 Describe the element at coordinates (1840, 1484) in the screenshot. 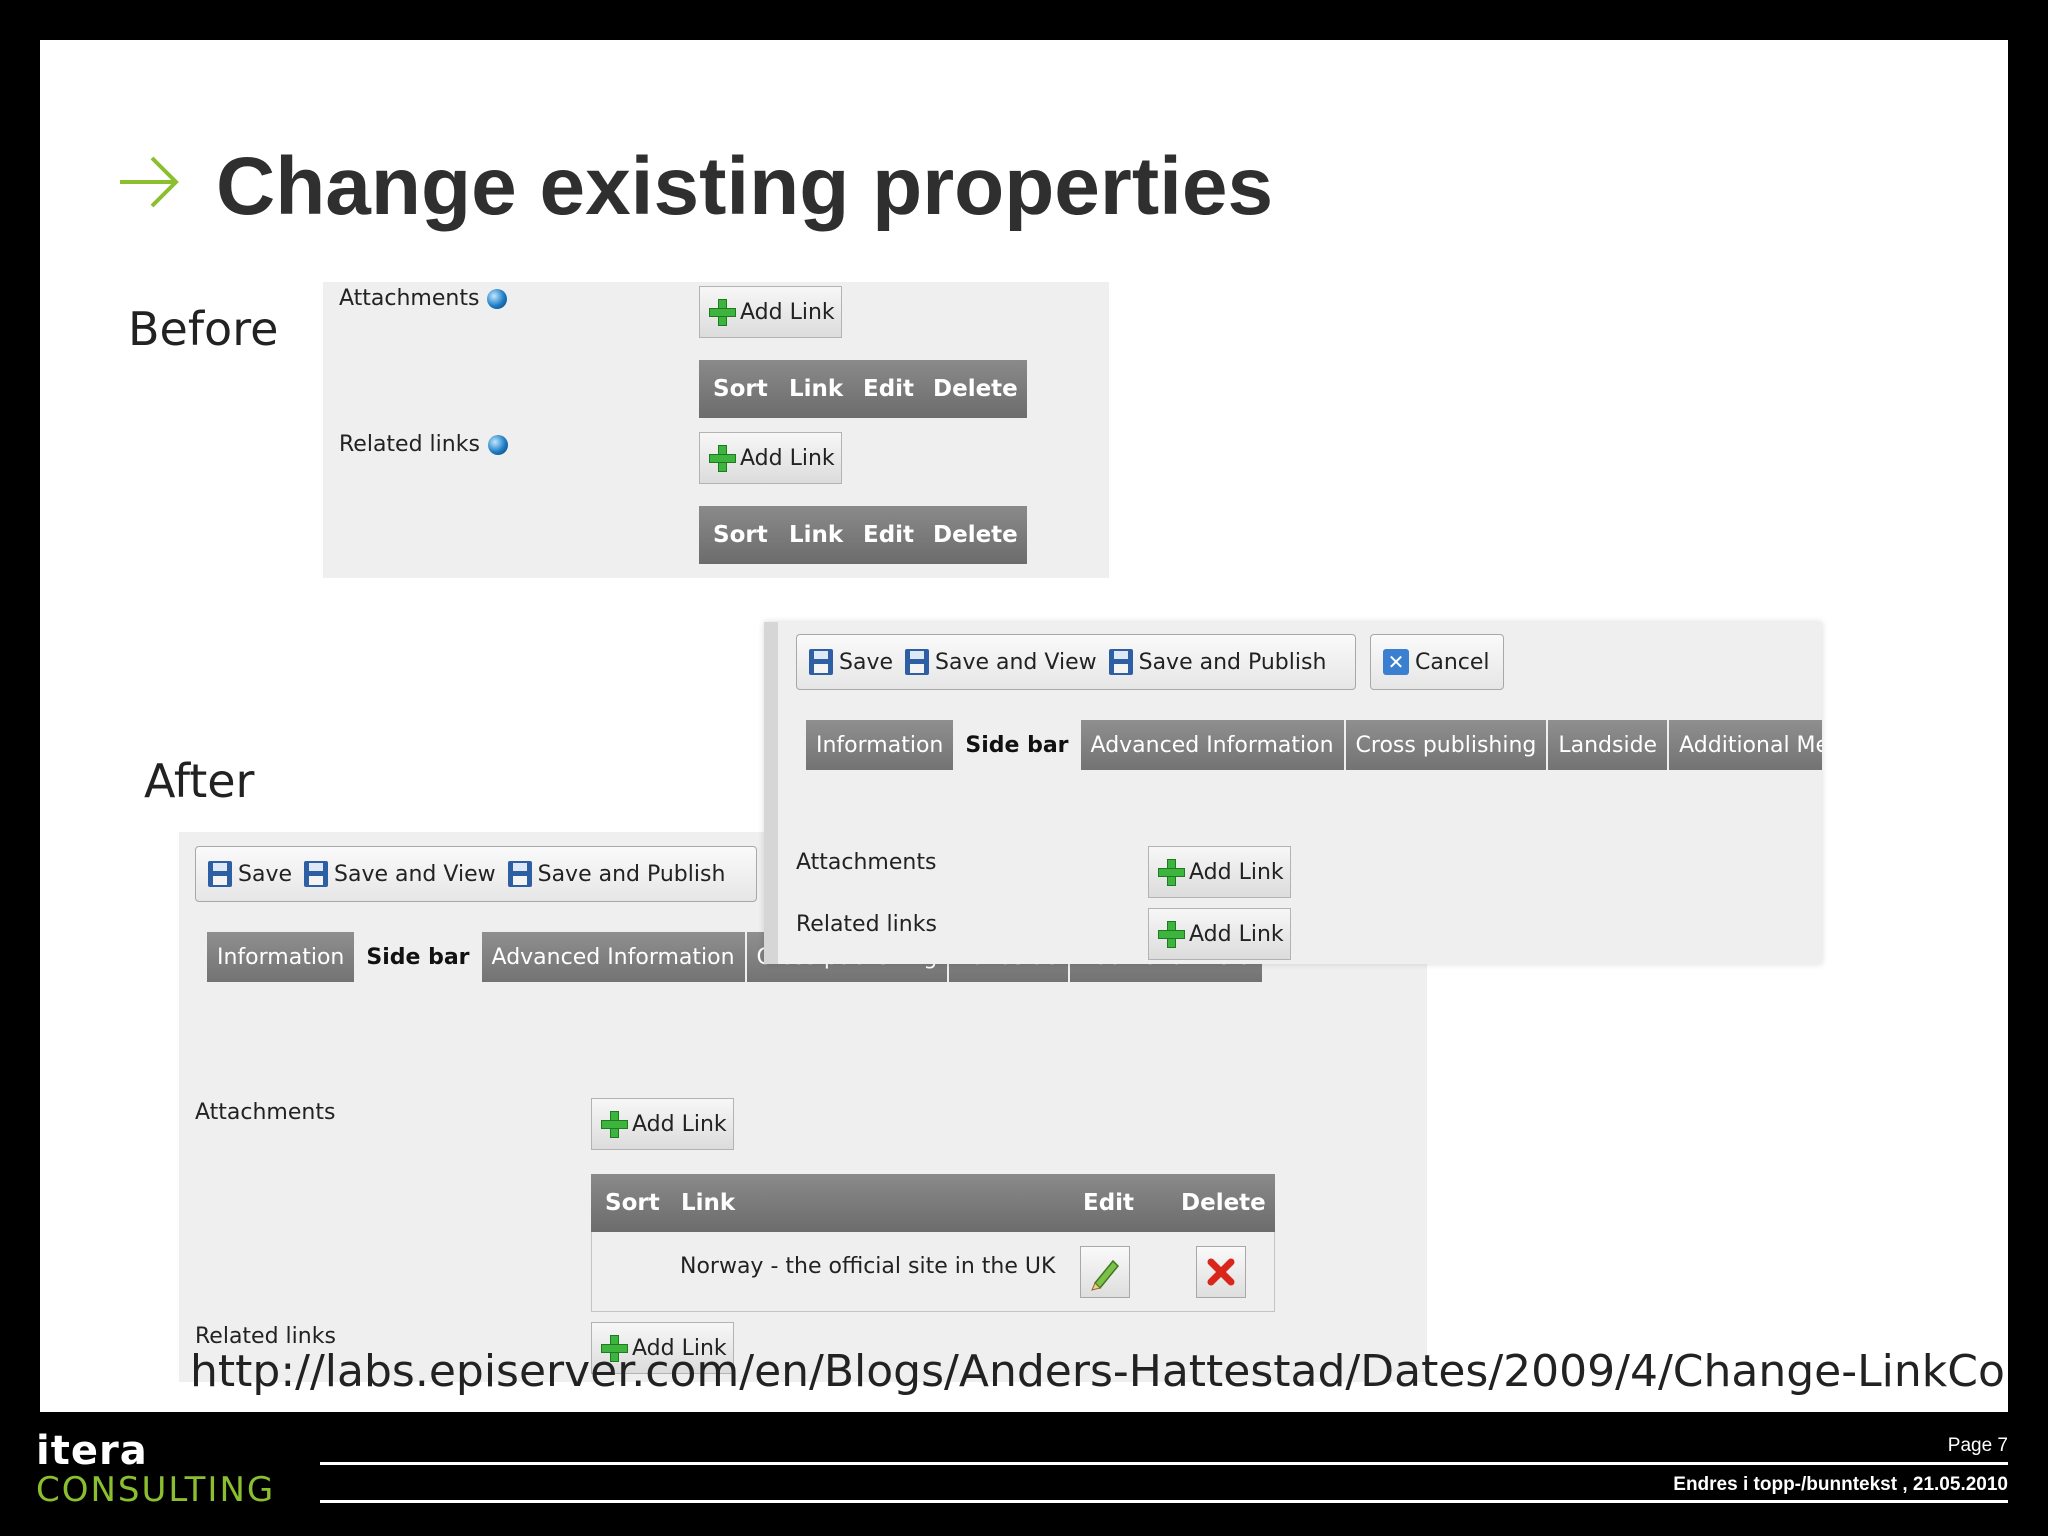

I see `footer-text: Endres i topp-/bunntekst , 21.05.2010` at that location.